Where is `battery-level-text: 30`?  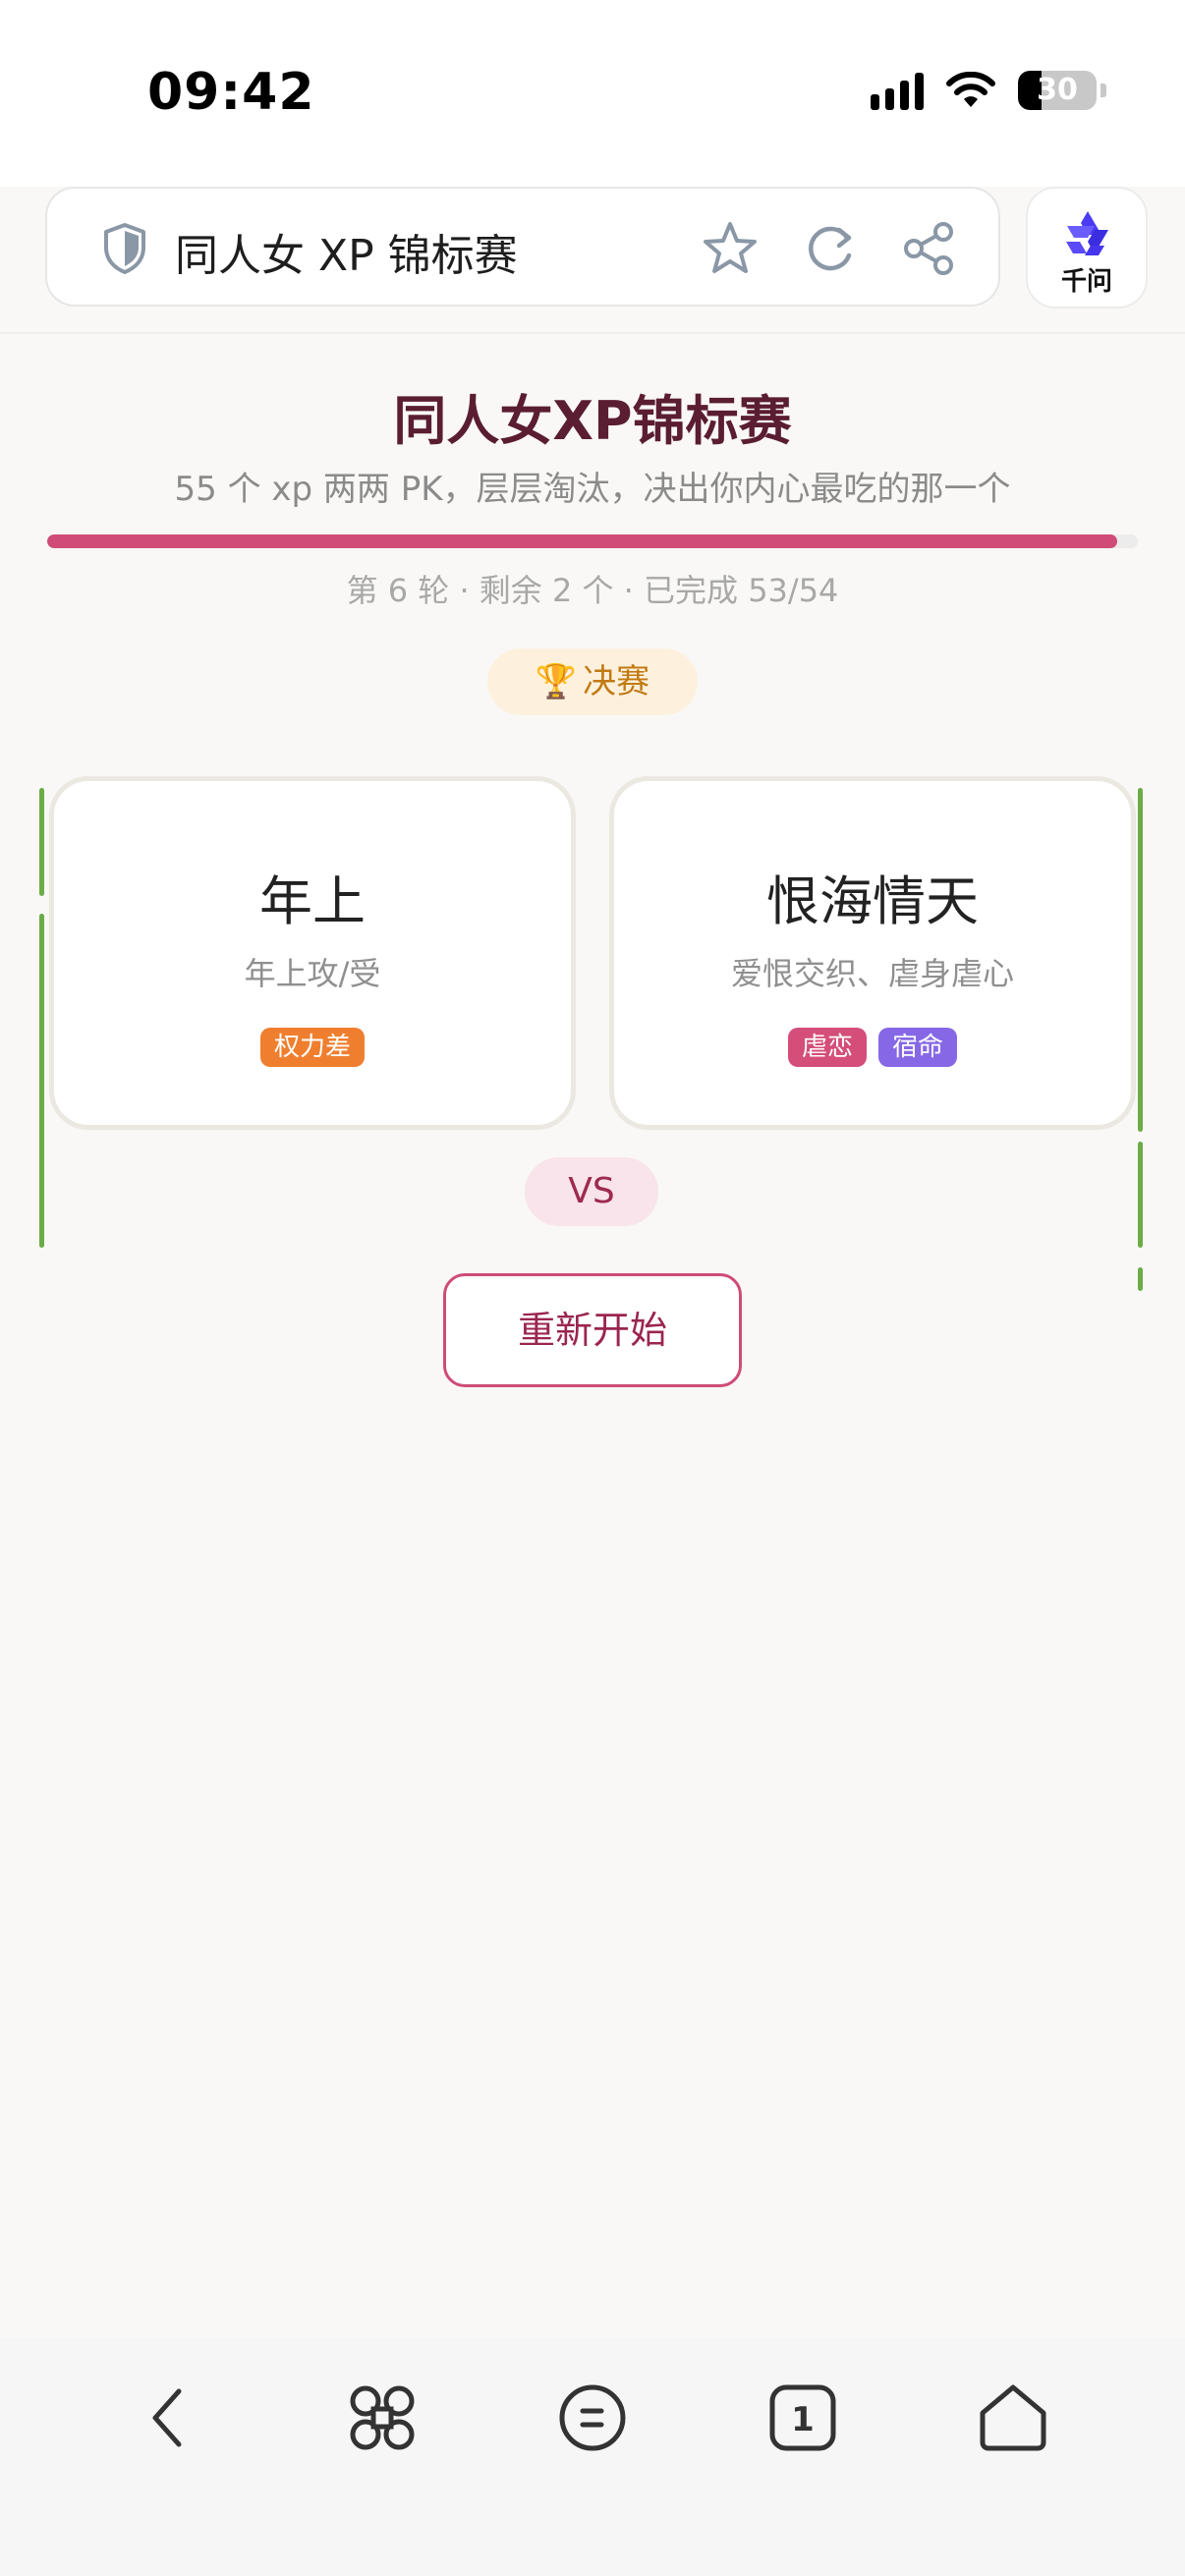
battery-level-text: 30 is located at coordinates (1057, 90).